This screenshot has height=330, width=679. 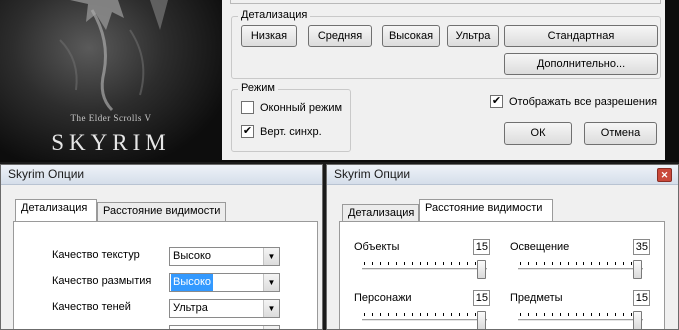 I want to click on medium-preset-button: Средняя, so click(x=340, y=36).